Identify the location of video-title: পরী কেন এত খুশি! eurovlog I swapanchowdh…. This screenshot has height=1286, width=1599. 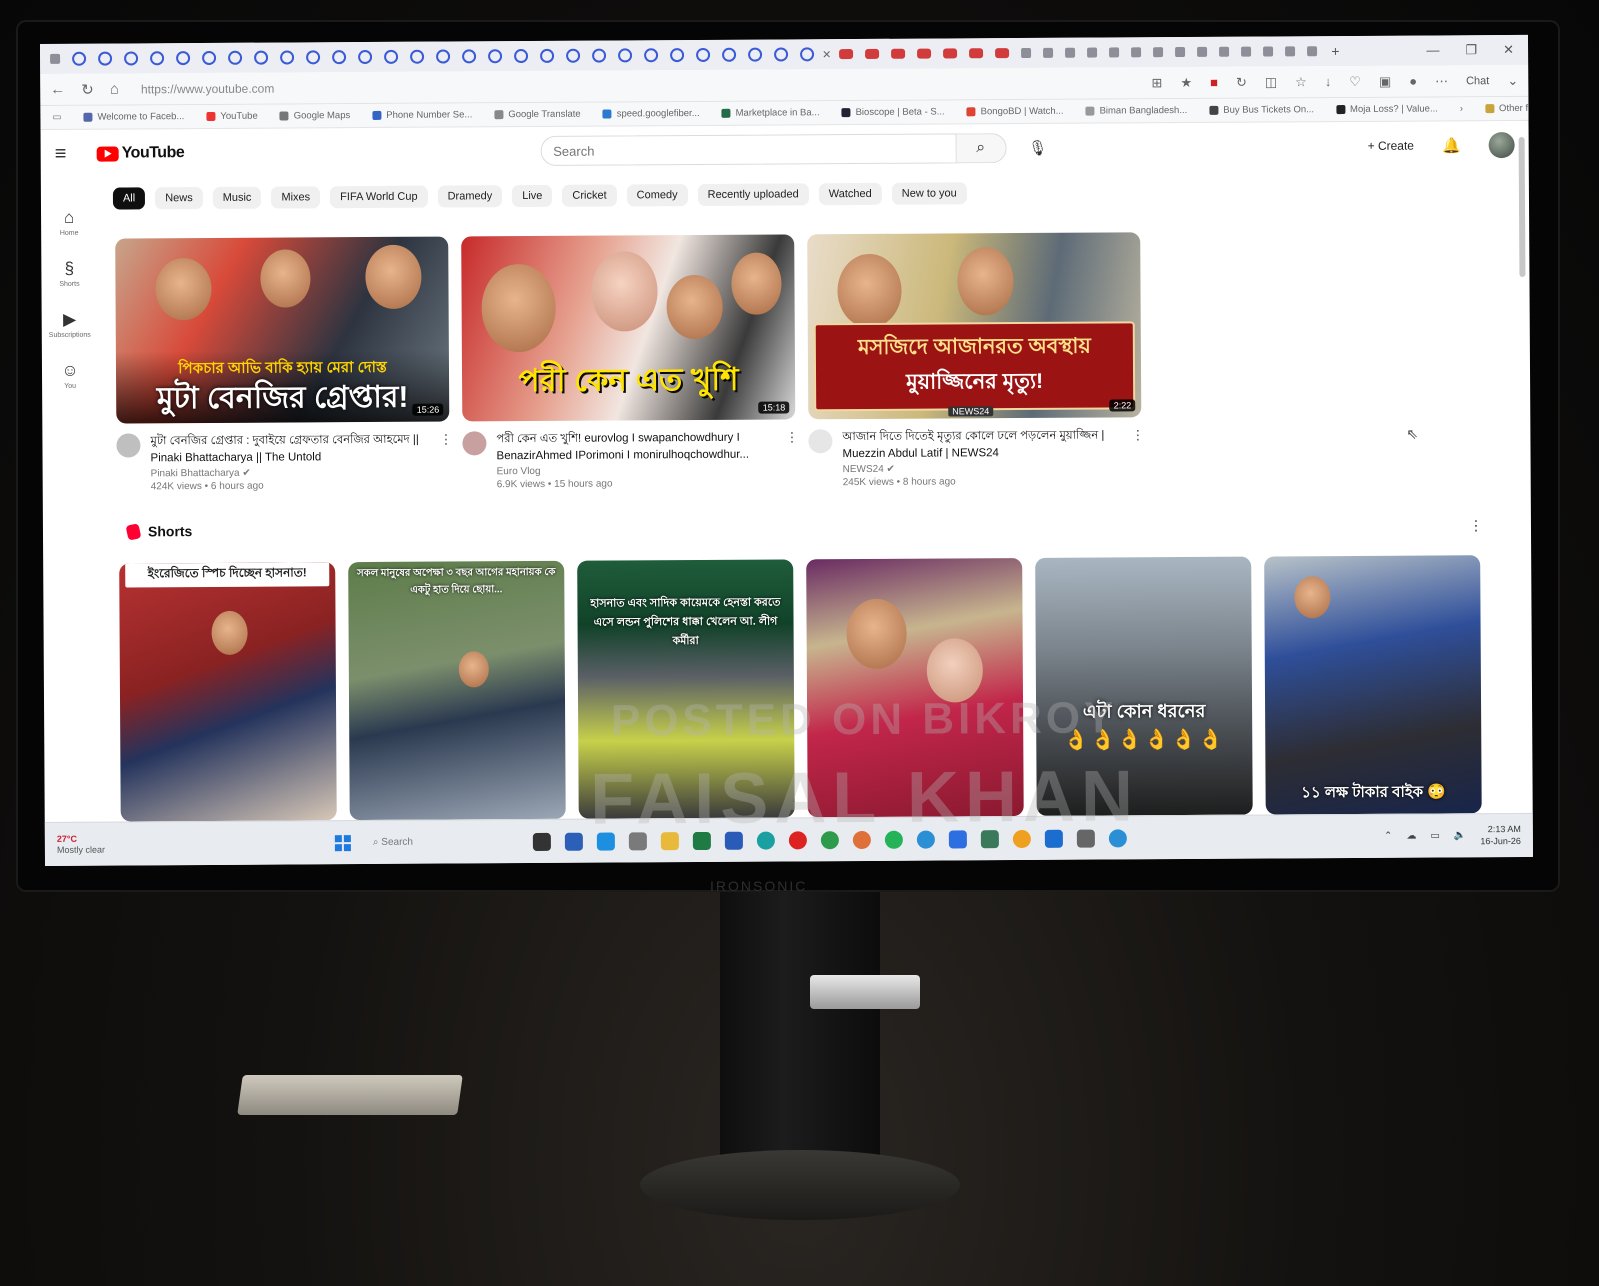
(635, 447).